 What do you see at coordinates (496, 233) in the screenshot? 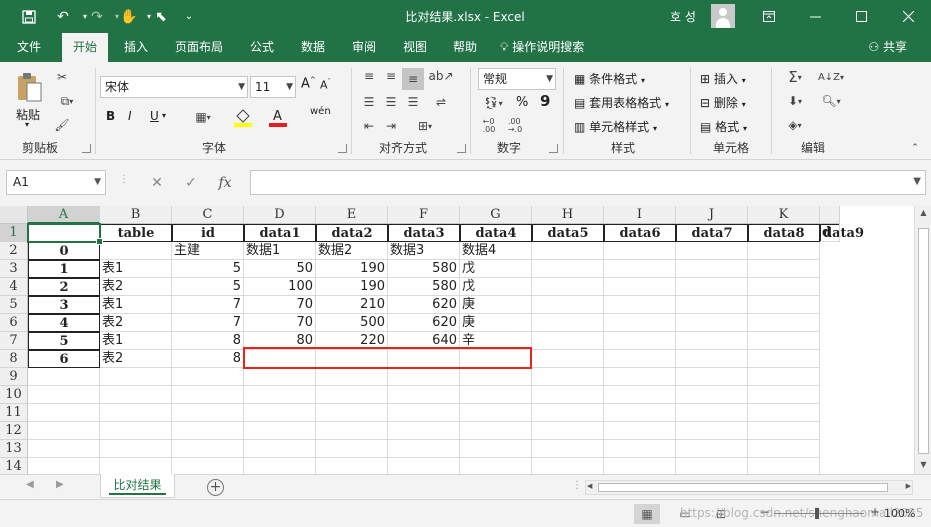
I see `header-cell: data4` at bounding box center [496, 233].